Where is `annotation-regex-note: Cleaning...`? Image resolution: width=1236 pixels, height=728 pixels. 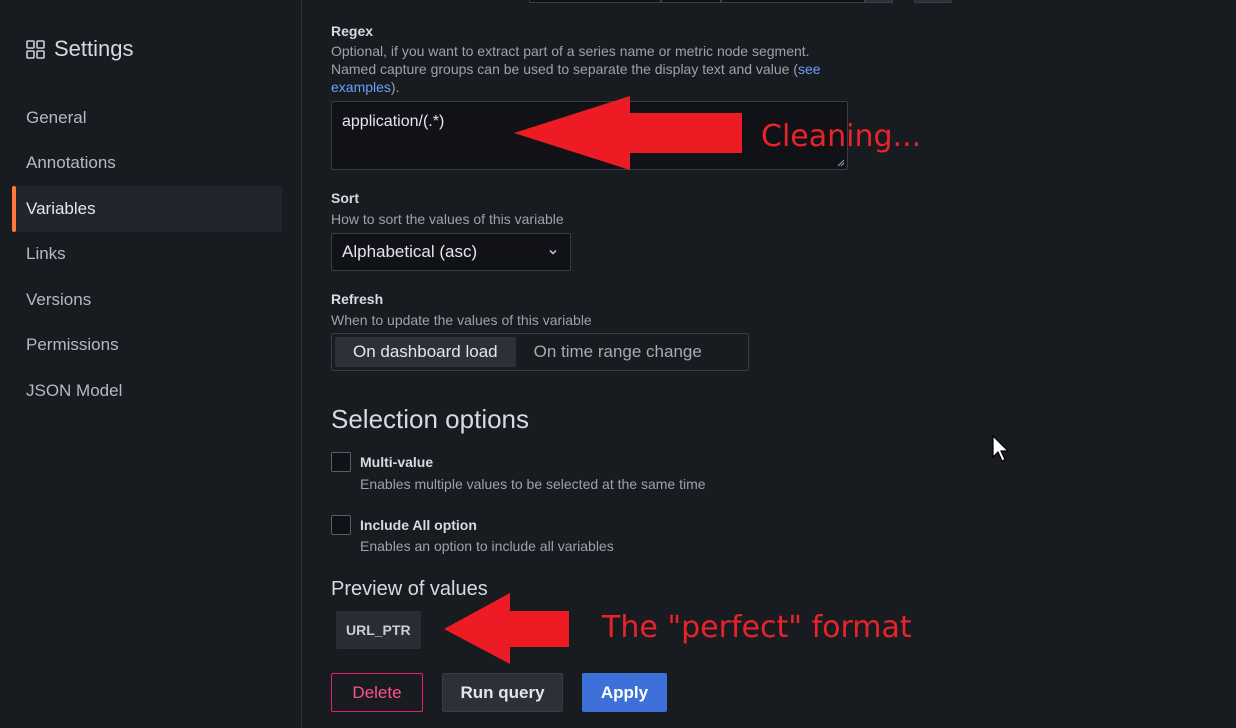
annotation-regex-note: Cleaning... is located at coordinates (841, 136).